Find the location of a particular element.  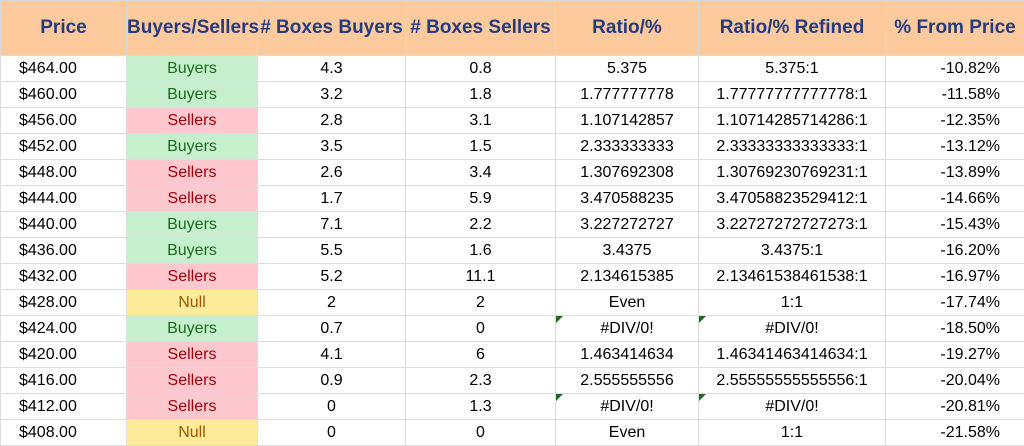

header-ratio-refined: Ratio/% Refined is located at coordinates (792, 28).